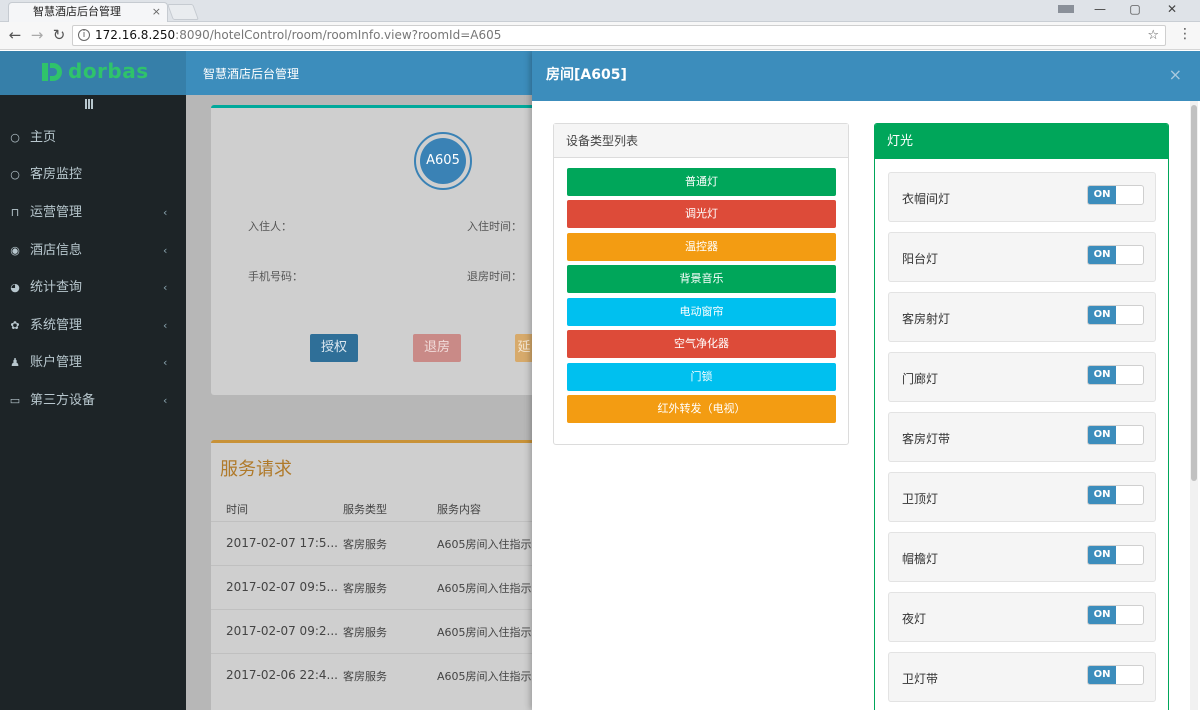 This screenshot has width=1200, height=710. I want to click on light-item: 阳台灯 ON, so click(1022, 257).